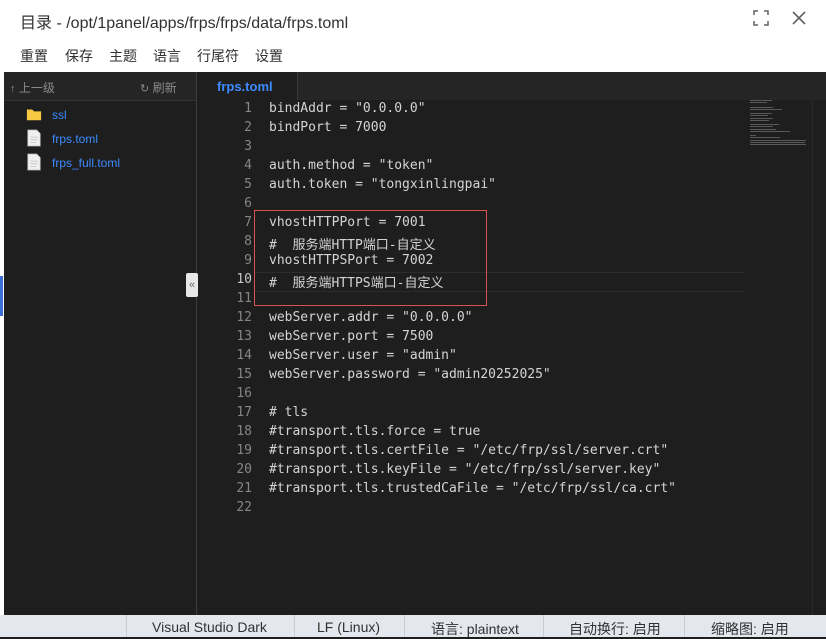 The height and width of the screenshot is (639, 826). I want to click on code-line: webServer.addr = "0.0.0.0", so click(371, 317).